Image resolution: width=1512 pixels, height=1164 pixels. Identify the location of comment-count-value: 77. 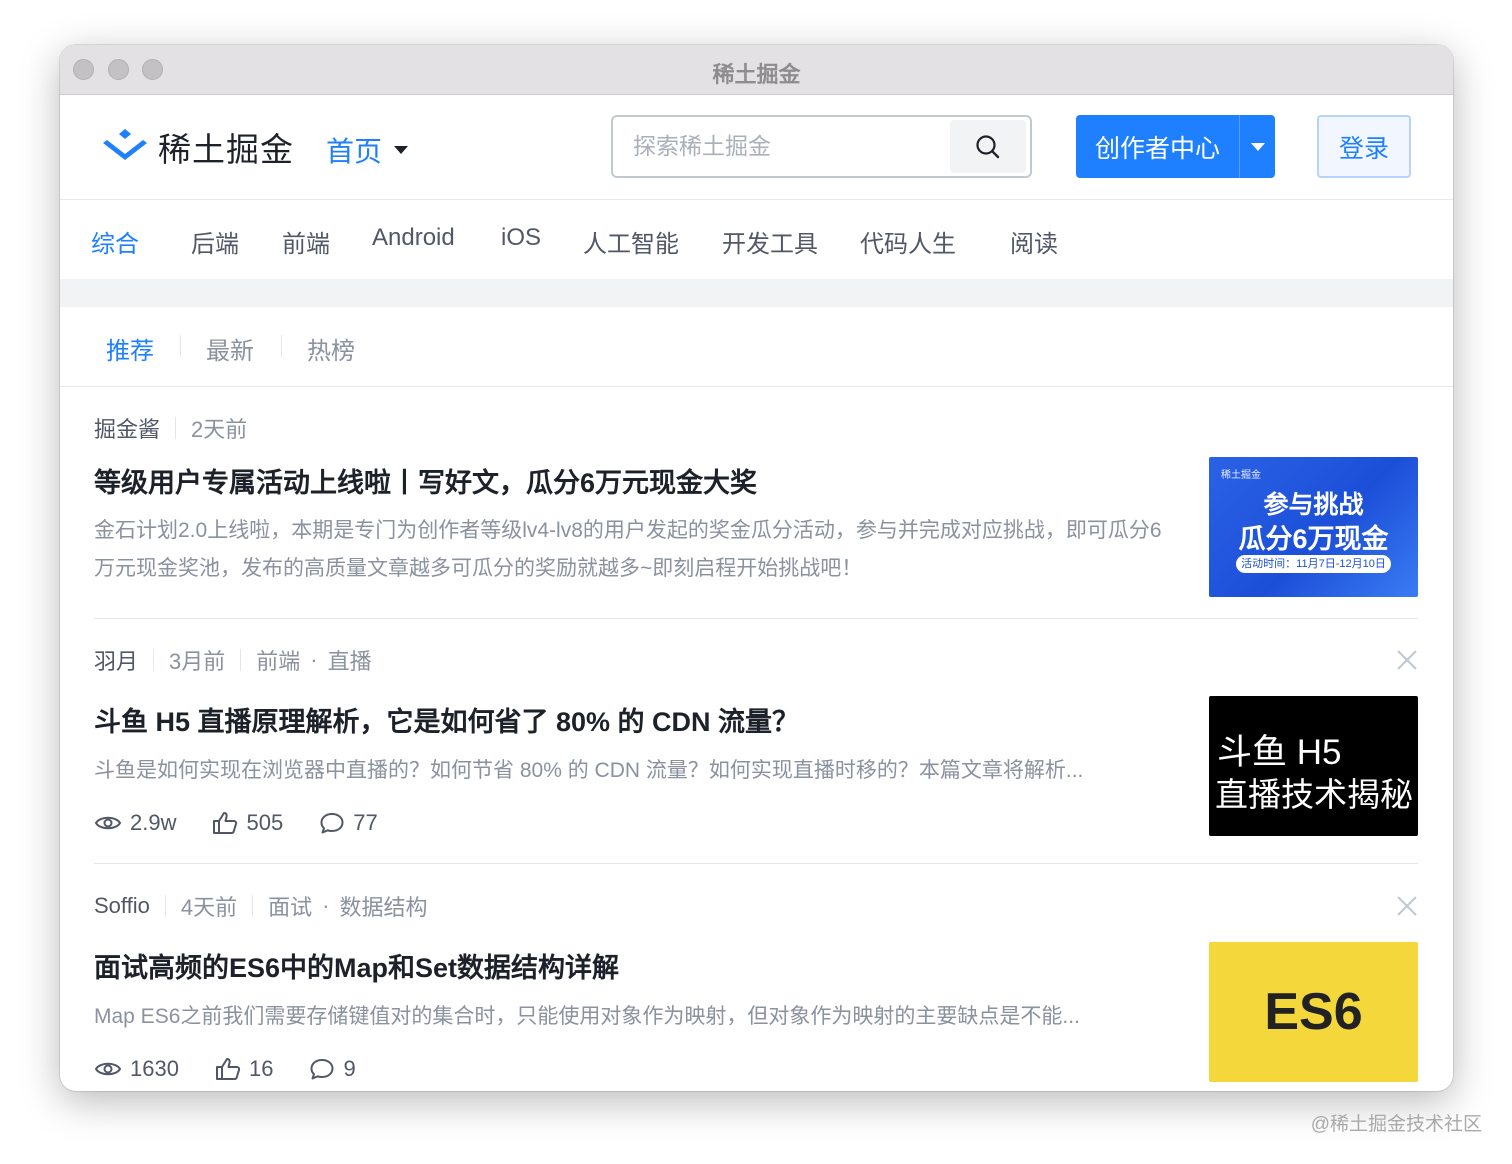
(365, 822).